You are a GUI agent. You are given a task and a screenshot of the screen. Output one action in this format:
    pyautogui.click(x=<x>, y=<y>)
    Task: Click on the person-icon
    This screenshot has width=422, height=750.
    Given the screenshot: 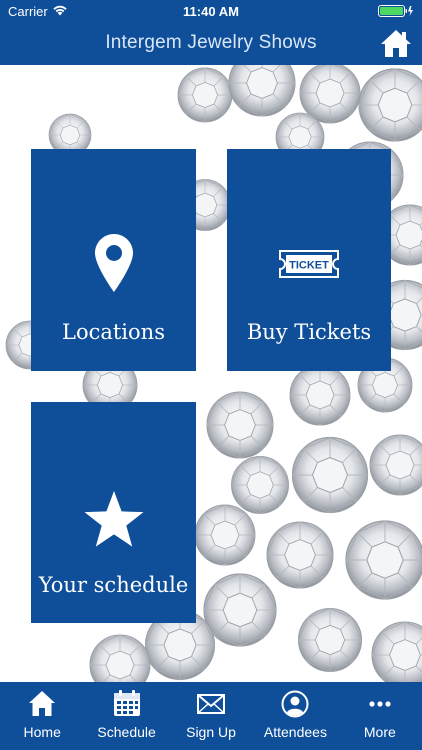 What is the action you would take?
    pyautogui.click(x=295, y=704)
    